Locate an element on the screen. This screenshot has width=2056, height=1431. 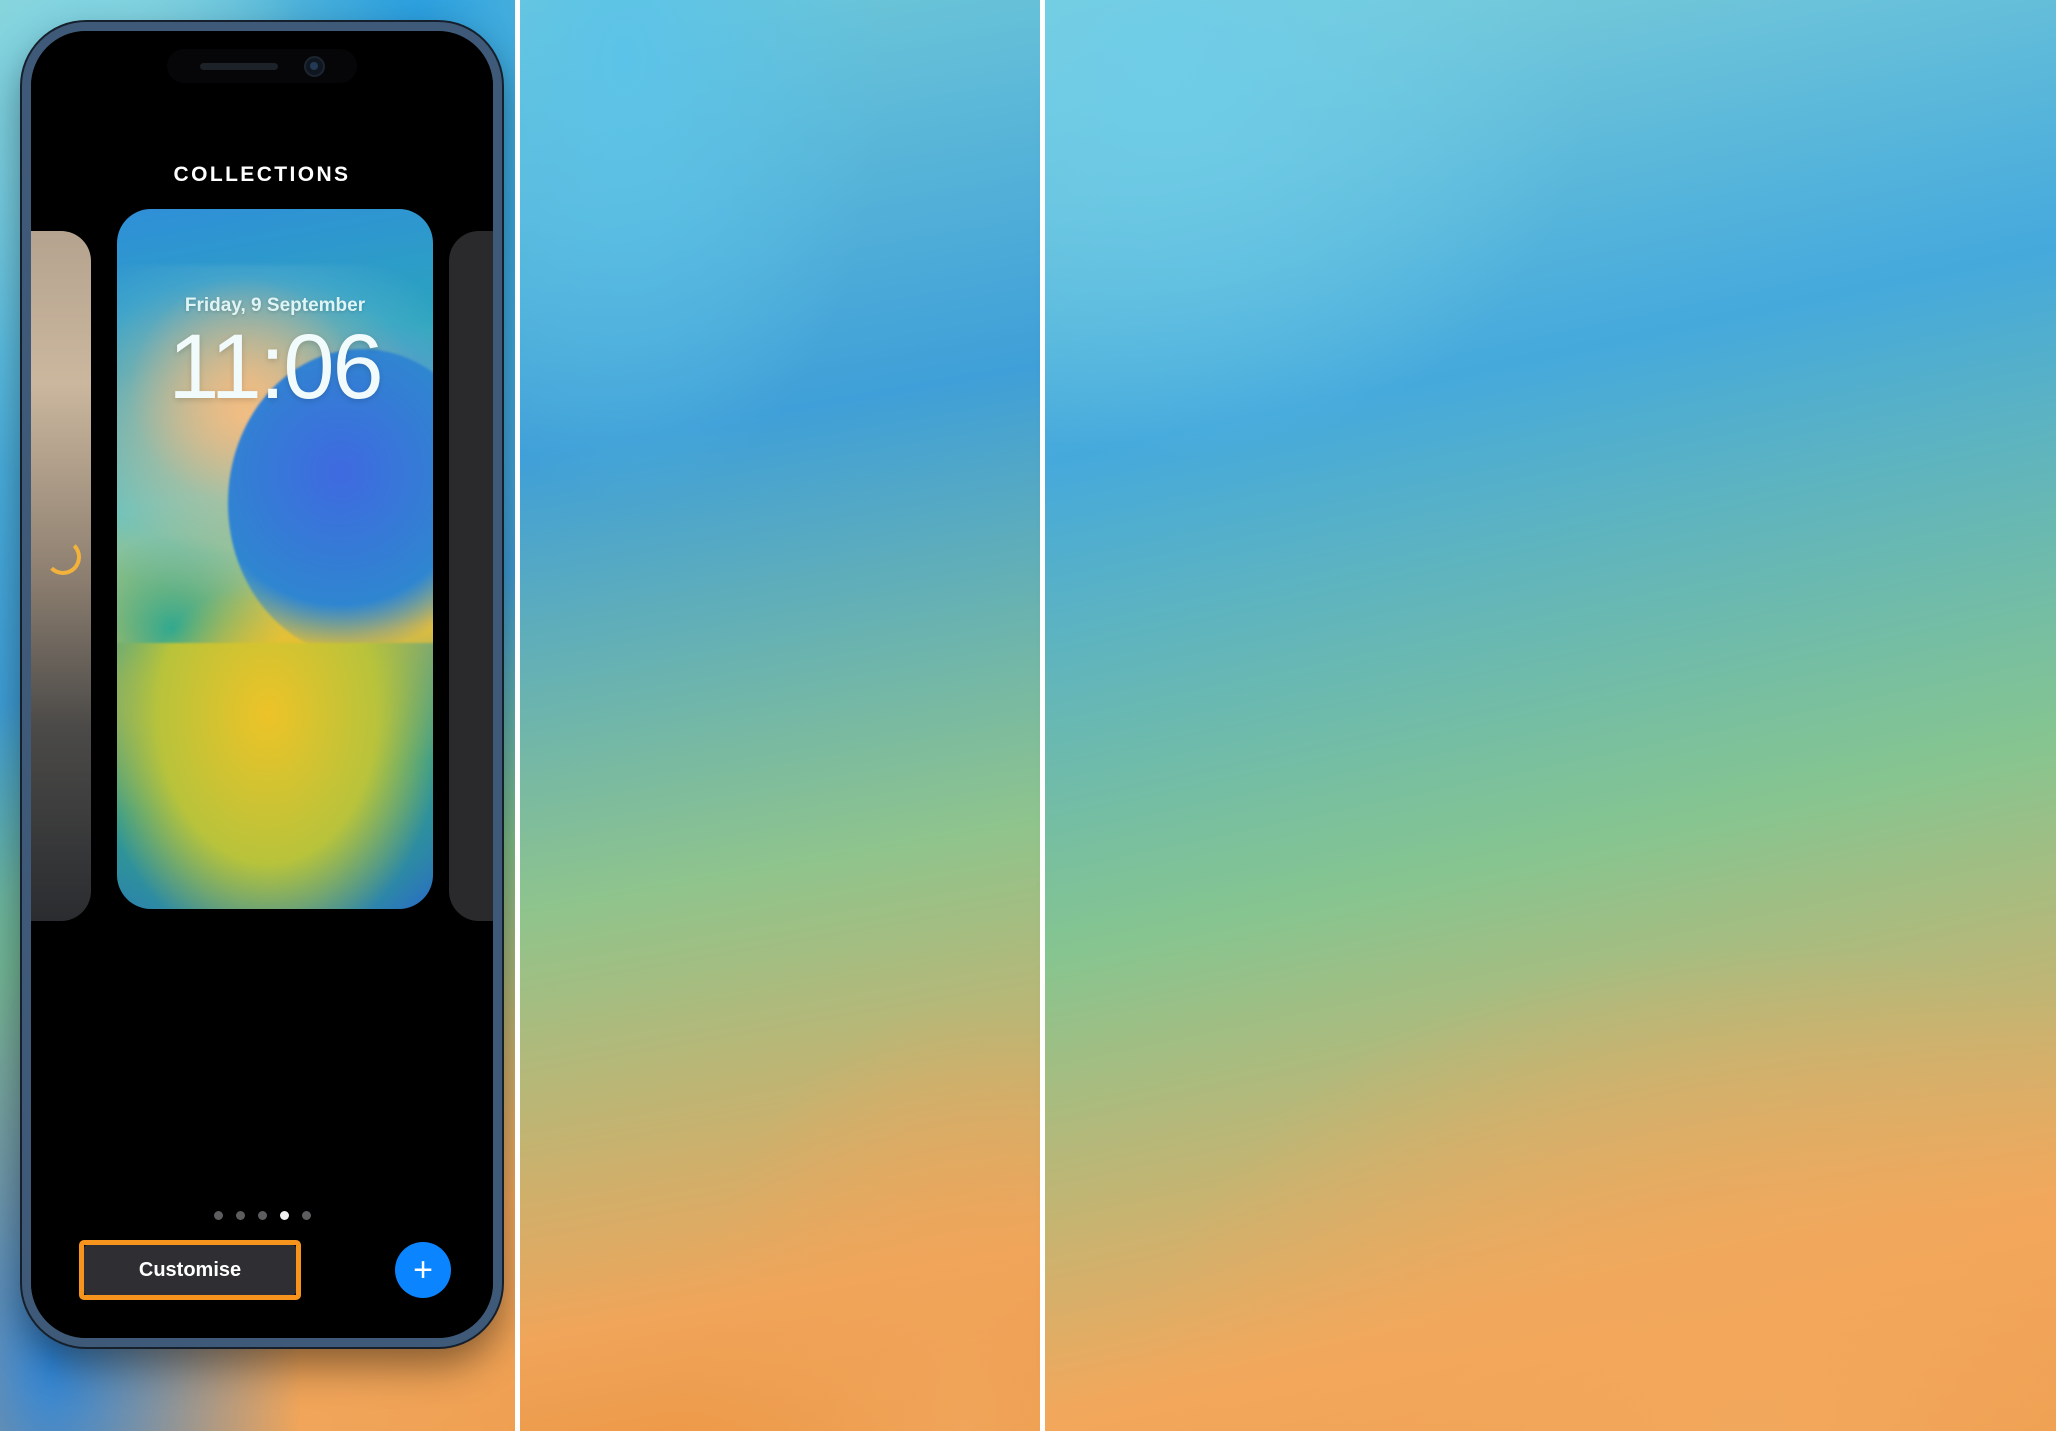
customise-button: Customise is located at coordinates (190, 1270).